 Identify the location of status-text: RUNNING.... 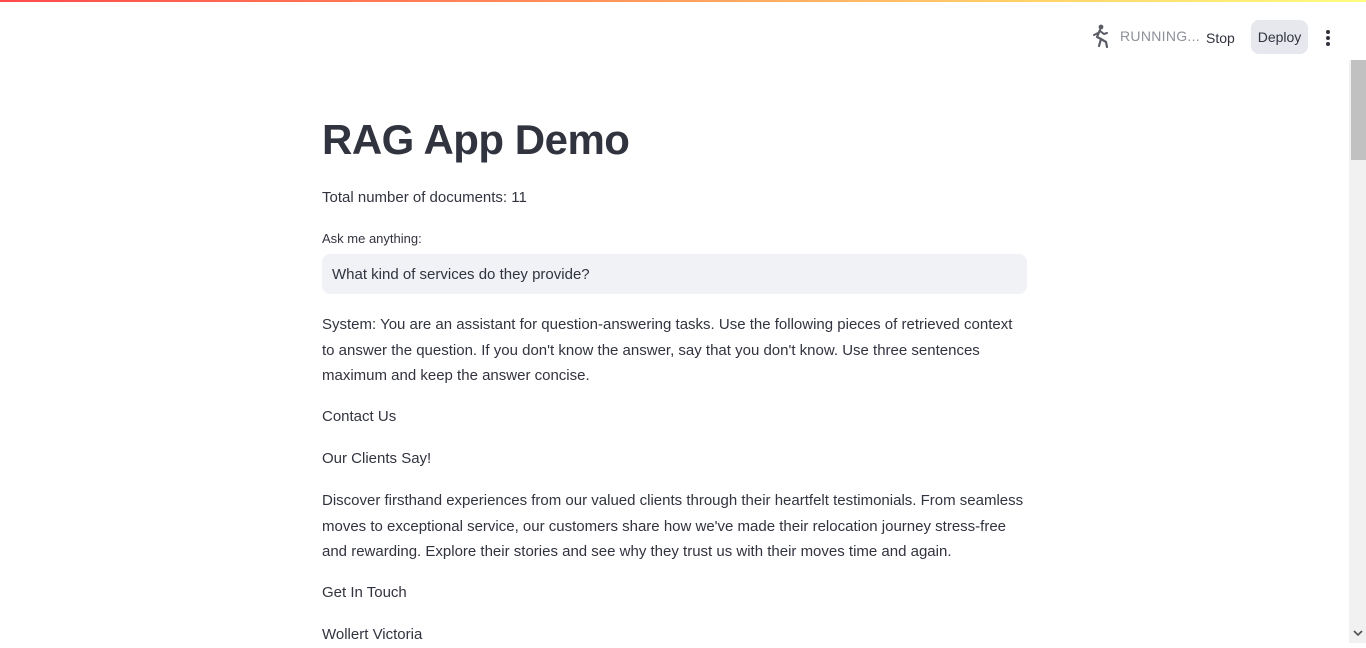
(1160, 36).